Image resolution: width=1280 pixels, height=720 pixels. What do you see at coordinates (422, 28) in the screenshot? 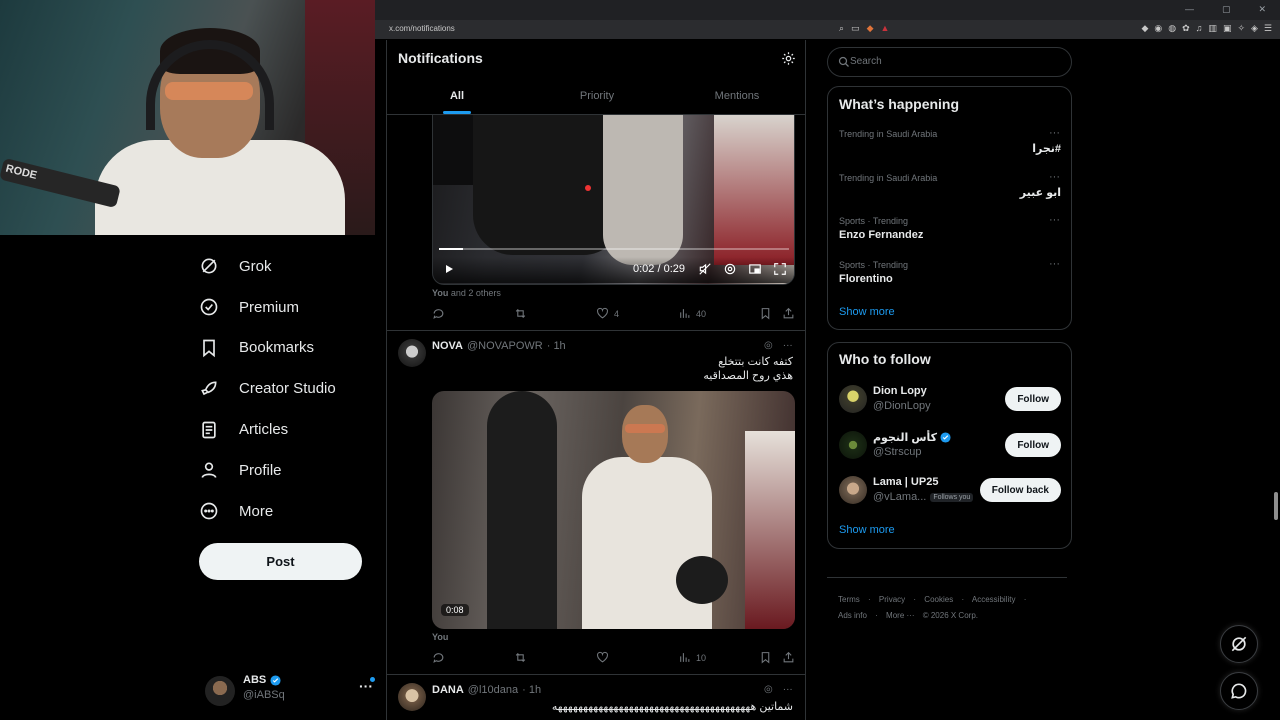
I see `url-text: x.com/notifications` at bounding box center [422, 28].